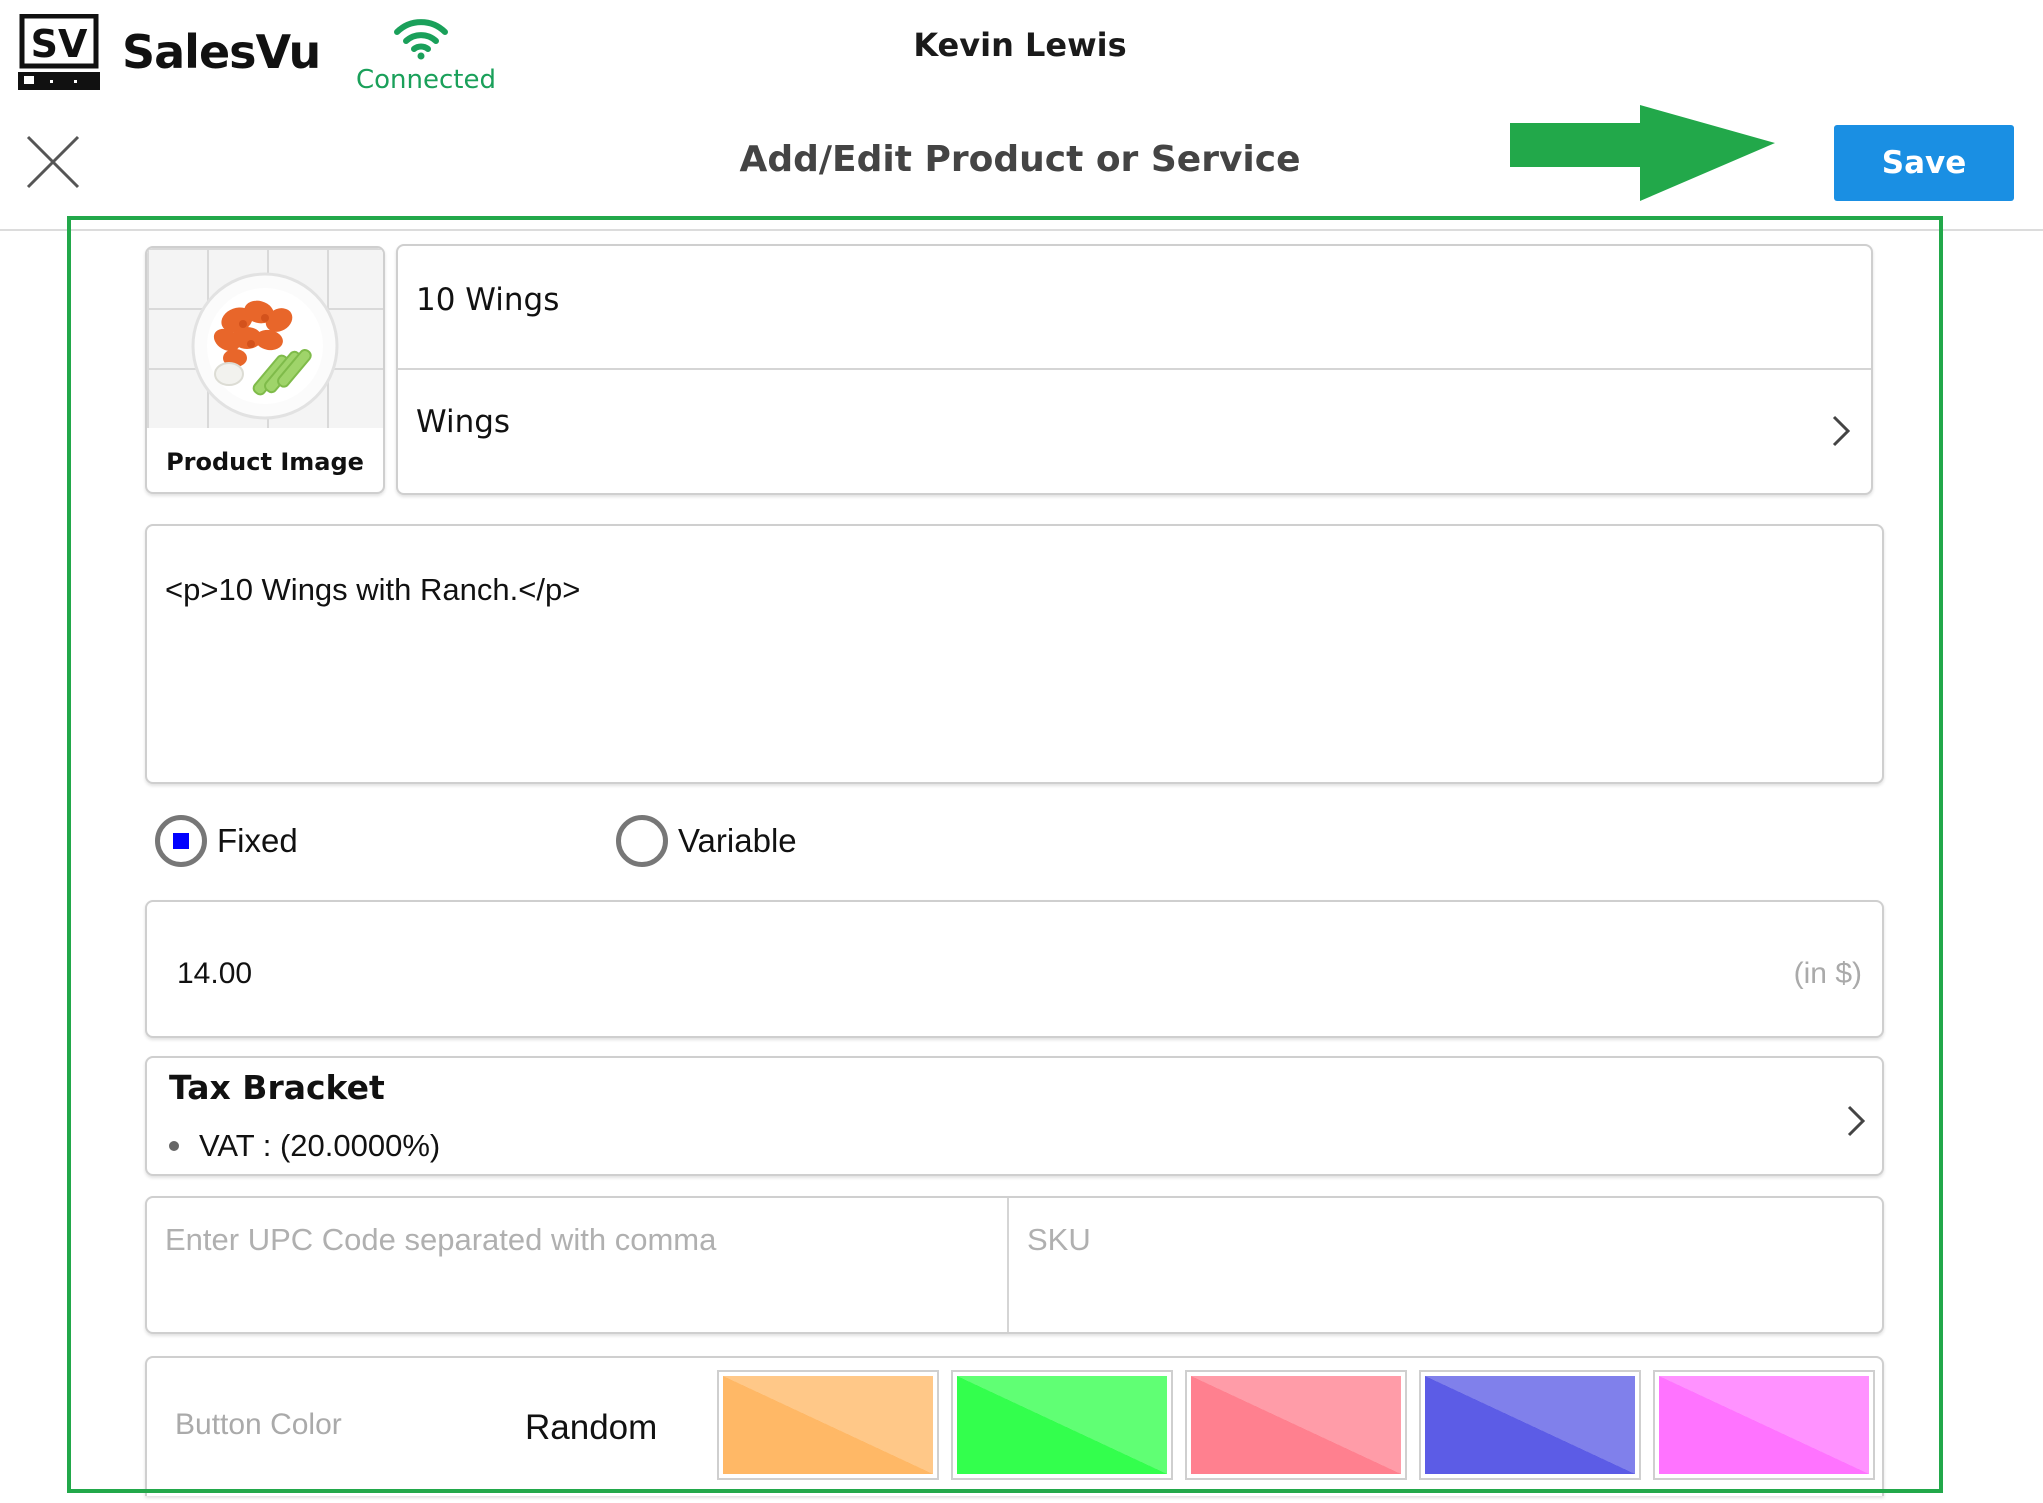 This screenshot has width=2043, height=1503. Describe the element at coordinates (1924, 163) in the screenshot. I see `save-button: Save` at that location.